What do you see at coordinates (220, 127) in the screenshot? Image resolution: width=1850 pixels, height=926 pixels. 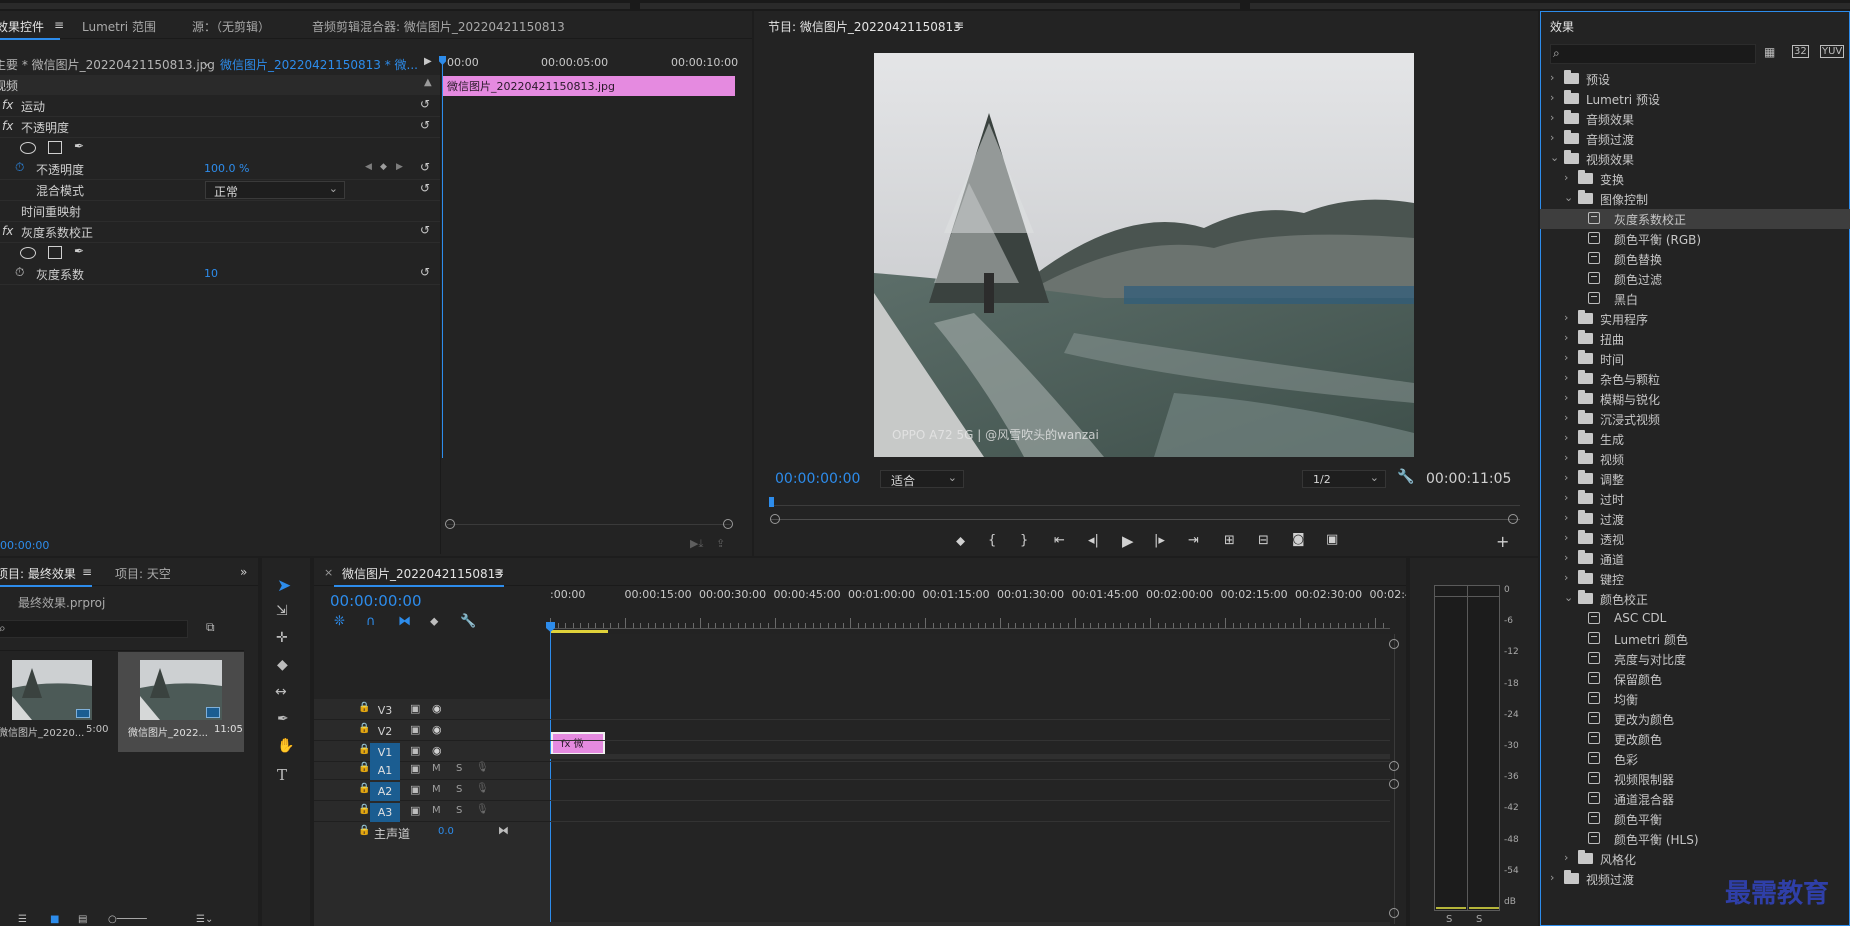 I see `effect-row-opacity: fx 不透明度 ↺` at bounding box center [220, 127].